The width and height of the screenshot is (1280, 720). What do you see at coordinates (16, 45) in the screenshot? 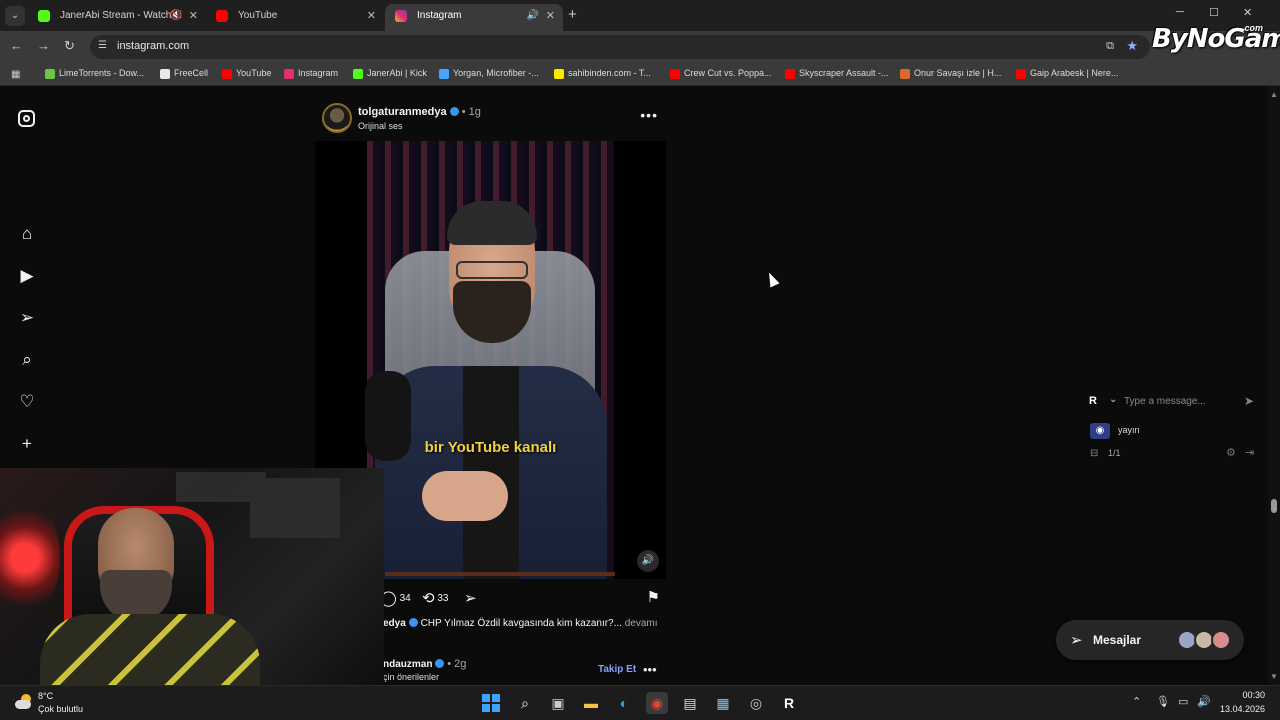
I see `back-arrow-icon: ←` at bounding box center [16, 45].